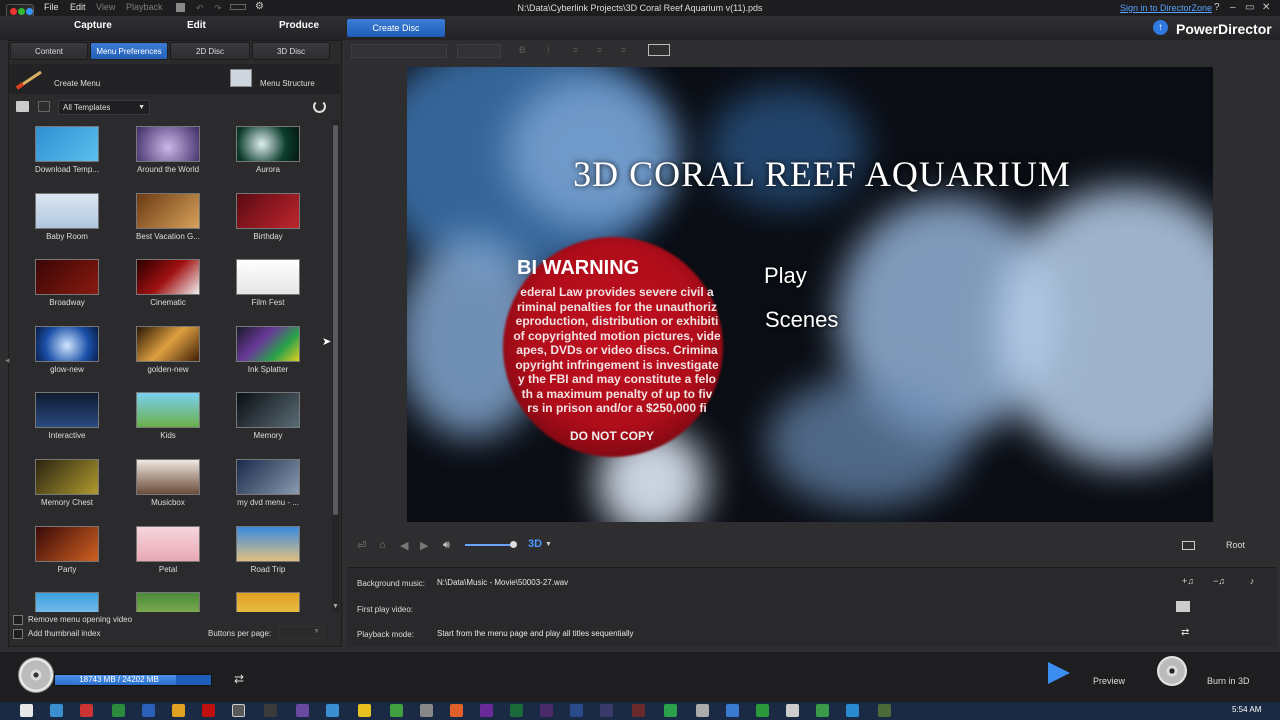  What do you see at coordinates (479, 51) in the screenshot?
I see `font-size-select` at bounding box center [479, 51].